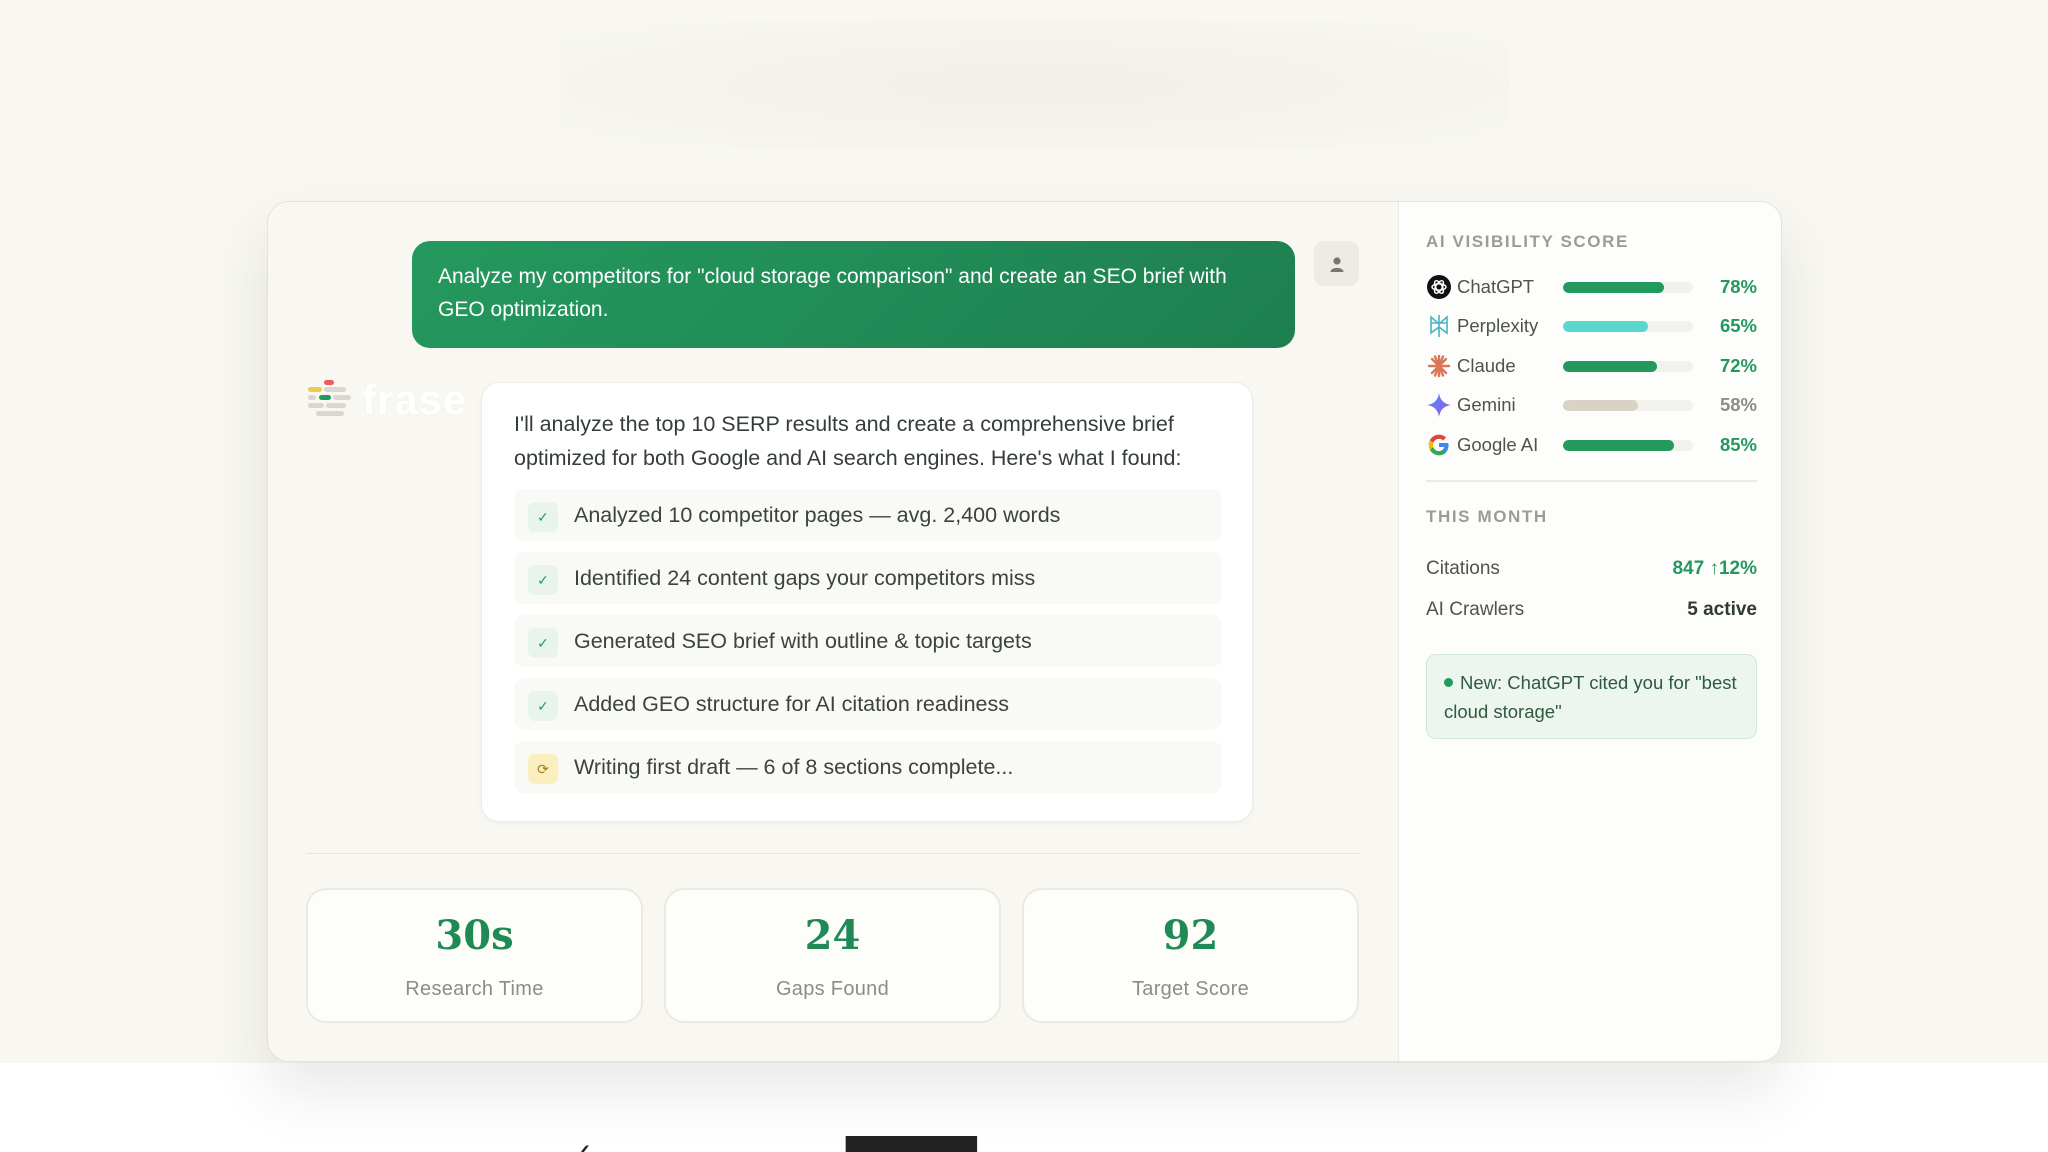 This screenshot has width=2048, height=1152. I want to click on engine-row-perplexity: Perplexity 65%, so click(1591, 326).